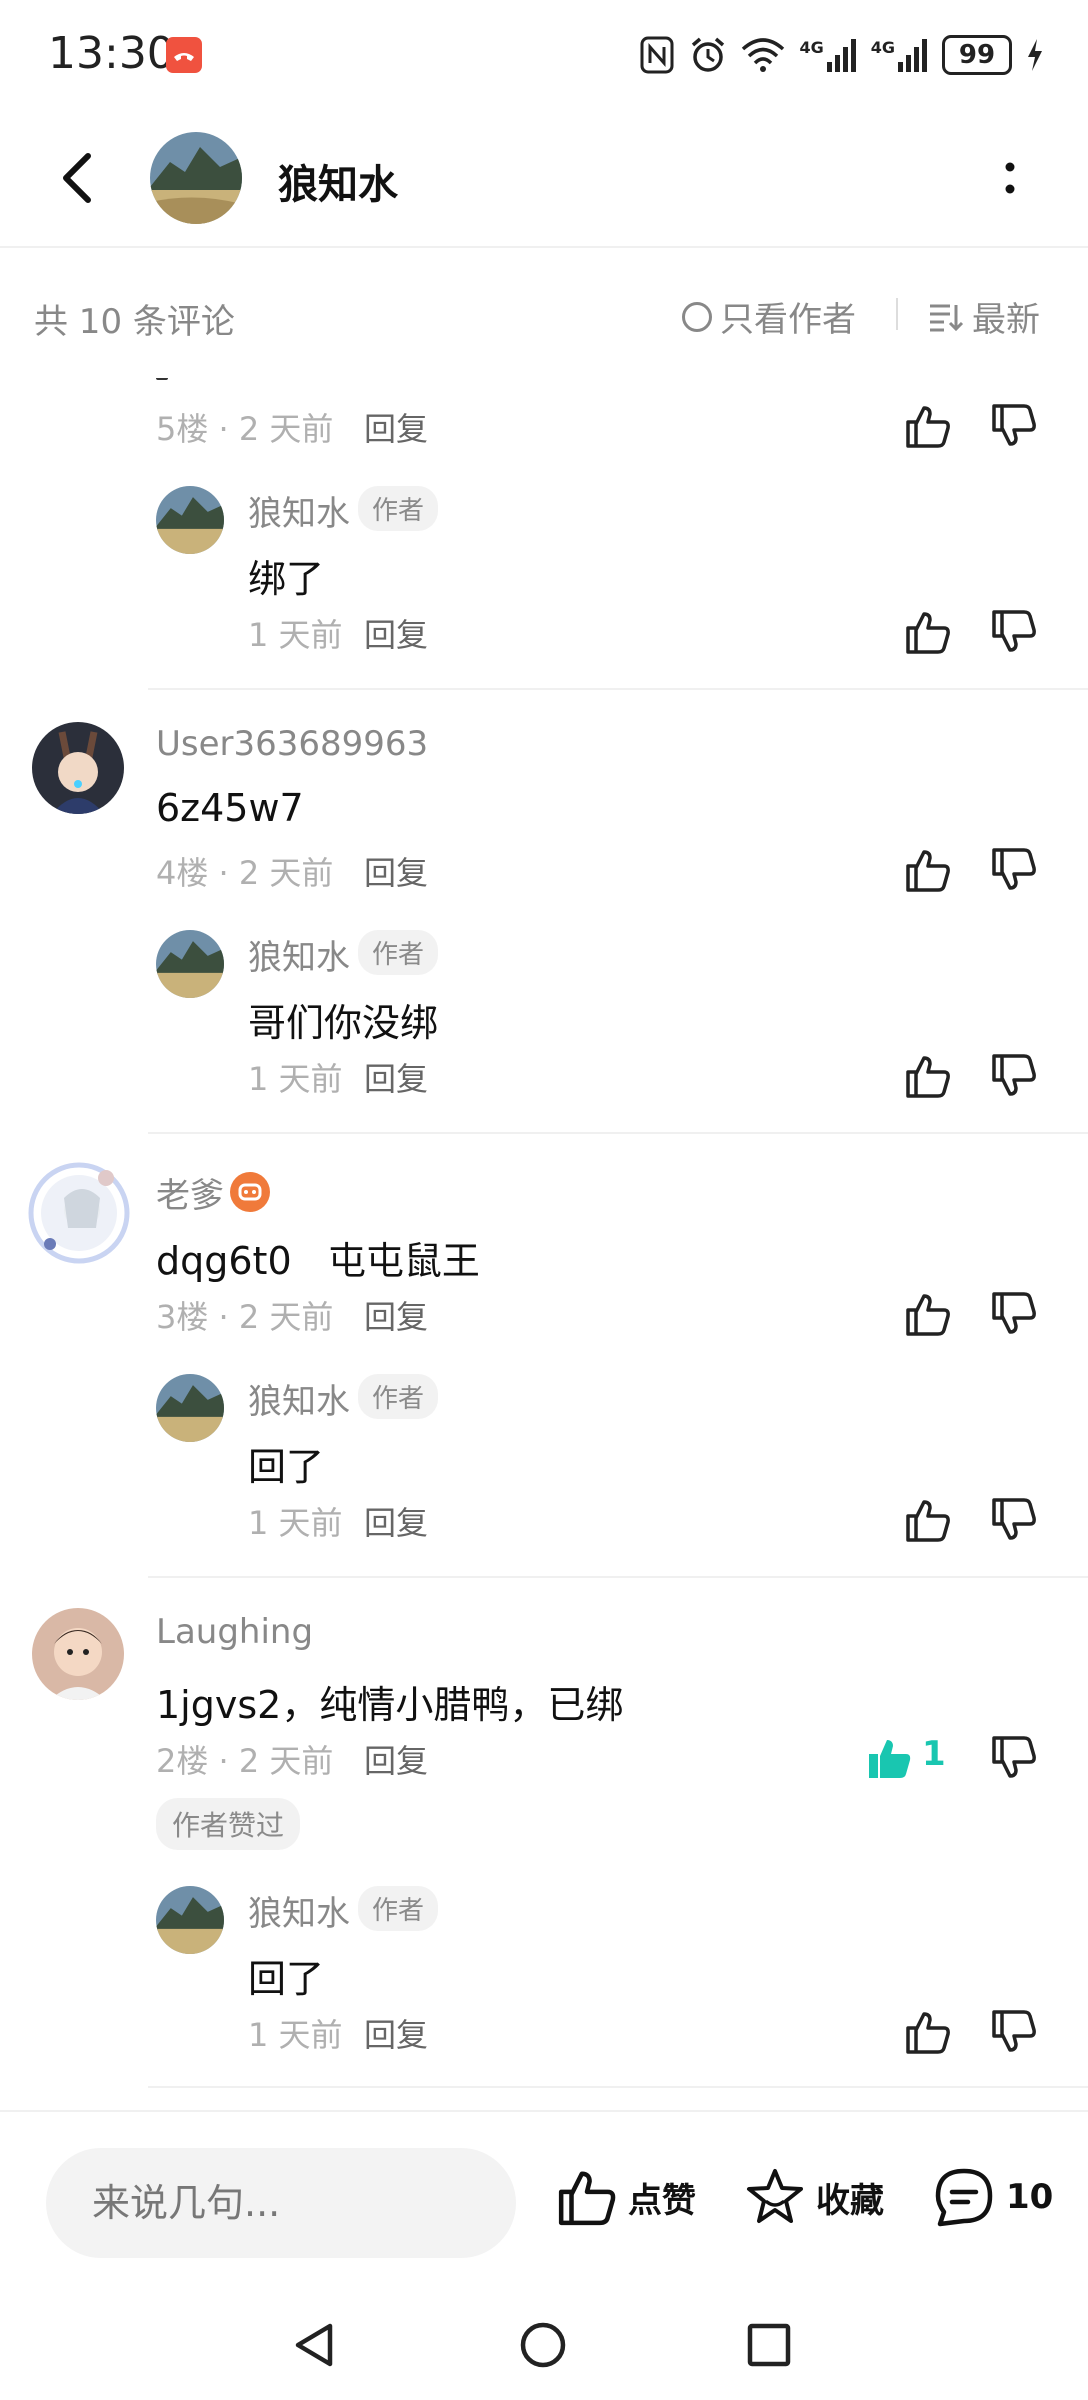  I want to click on back-button, so click(80, 178).